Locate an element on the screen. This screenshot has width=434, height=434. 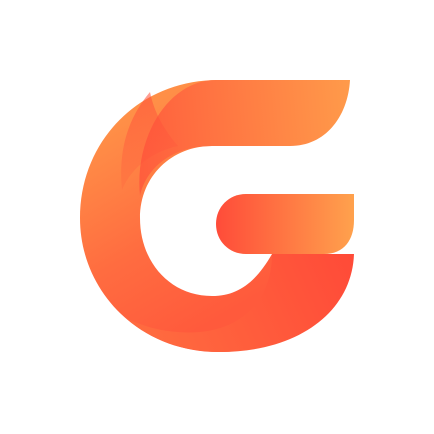
g-crossbar is located at coordinates (285, 224).